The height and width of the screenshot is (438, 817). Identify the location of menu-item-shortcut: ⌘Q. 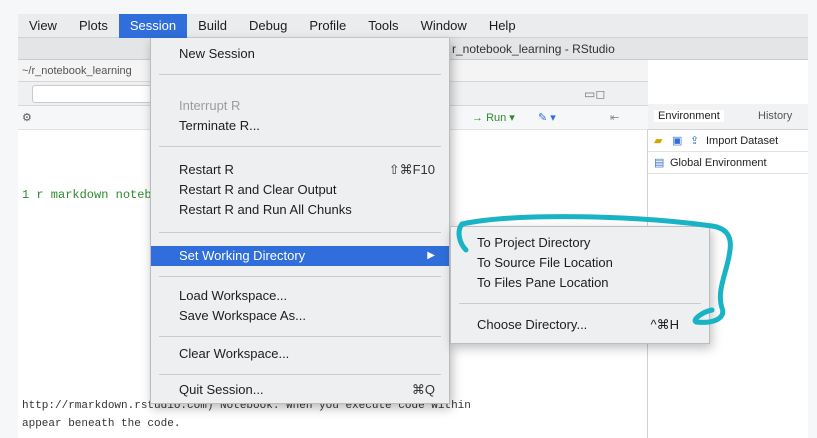
(423, 389).